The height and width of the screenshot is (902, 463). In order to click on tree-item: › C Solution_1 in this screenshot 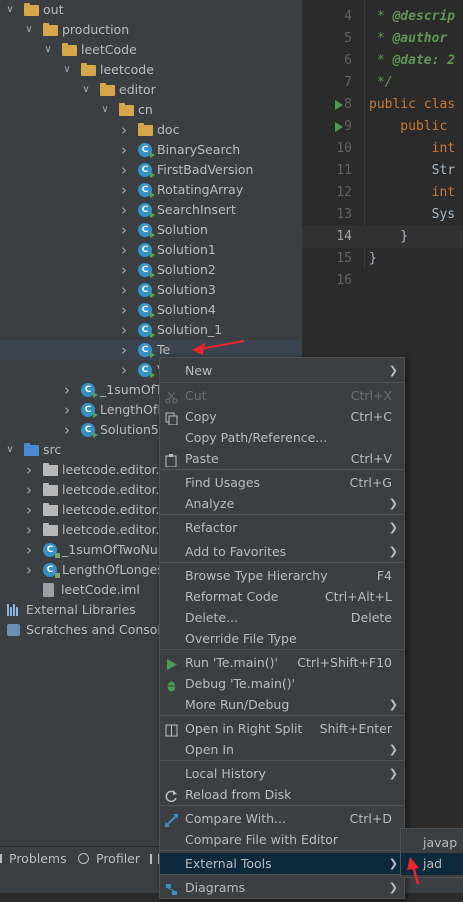, I will do `click(151, 330)`.